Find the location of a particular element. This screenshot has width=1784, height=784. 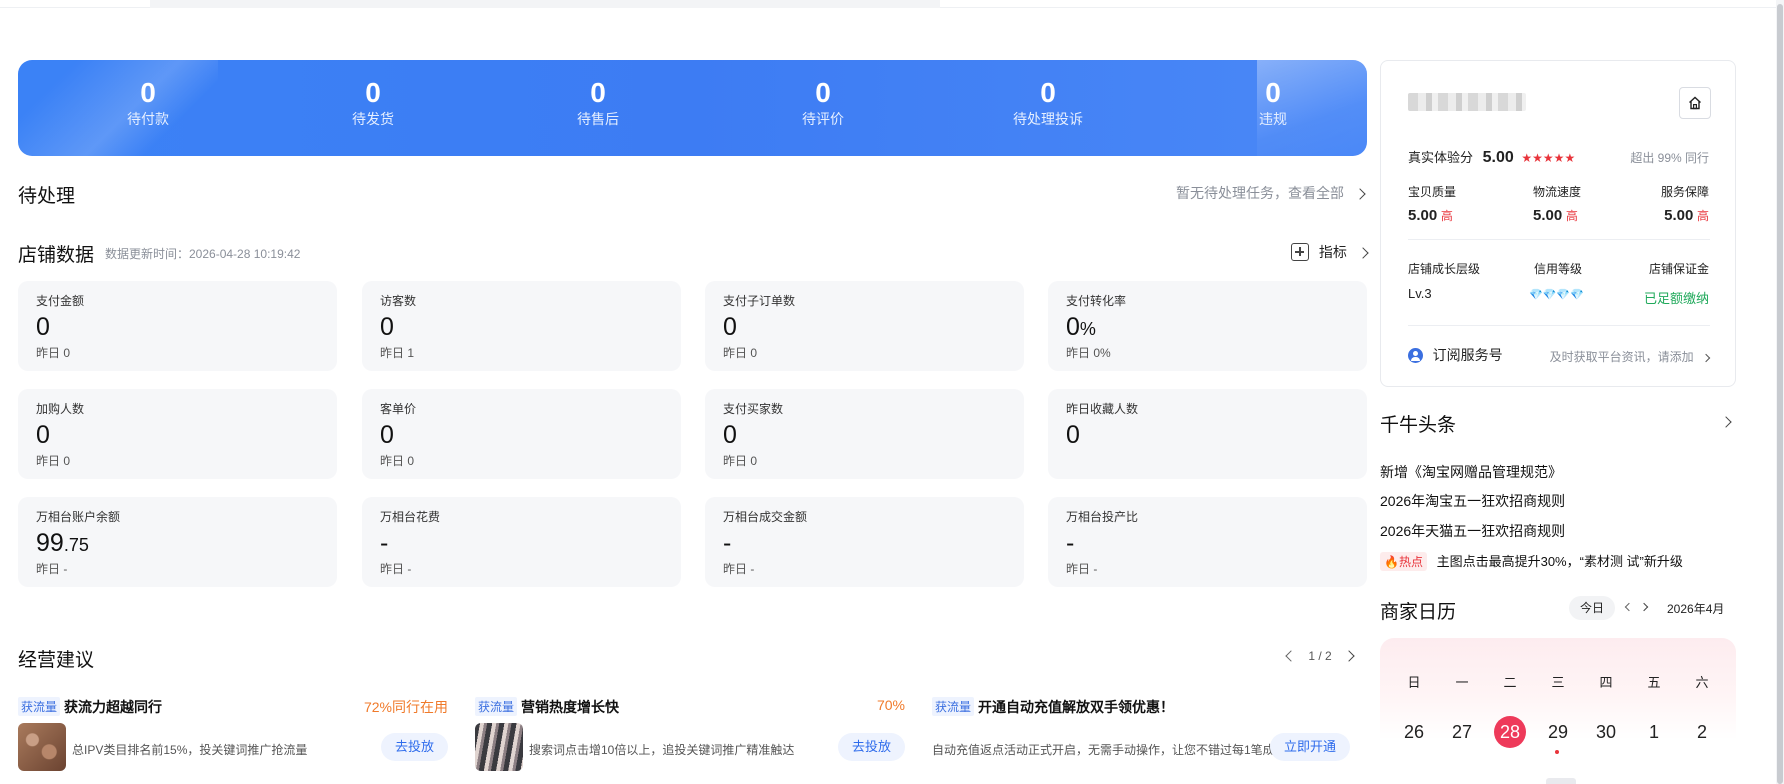

metric-card-favorites: 昨日收藏人数 0 is located at coordinates (1207, 434).